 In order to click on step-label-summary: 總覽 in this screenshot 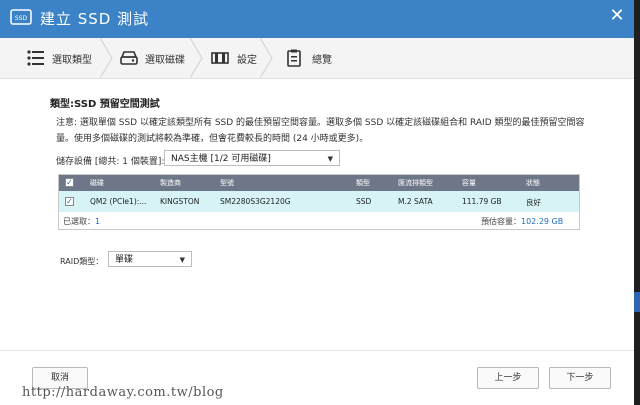, I will do `click(322, 60)`.